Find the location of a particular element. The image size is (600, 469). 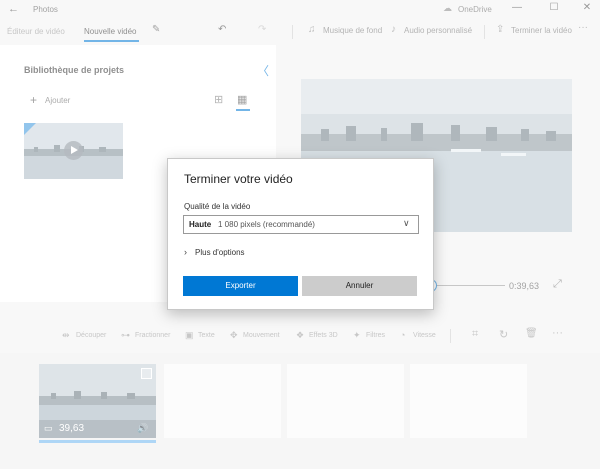

dialog-title: Terminer votre vidéo is located at coordinates (238, 179).